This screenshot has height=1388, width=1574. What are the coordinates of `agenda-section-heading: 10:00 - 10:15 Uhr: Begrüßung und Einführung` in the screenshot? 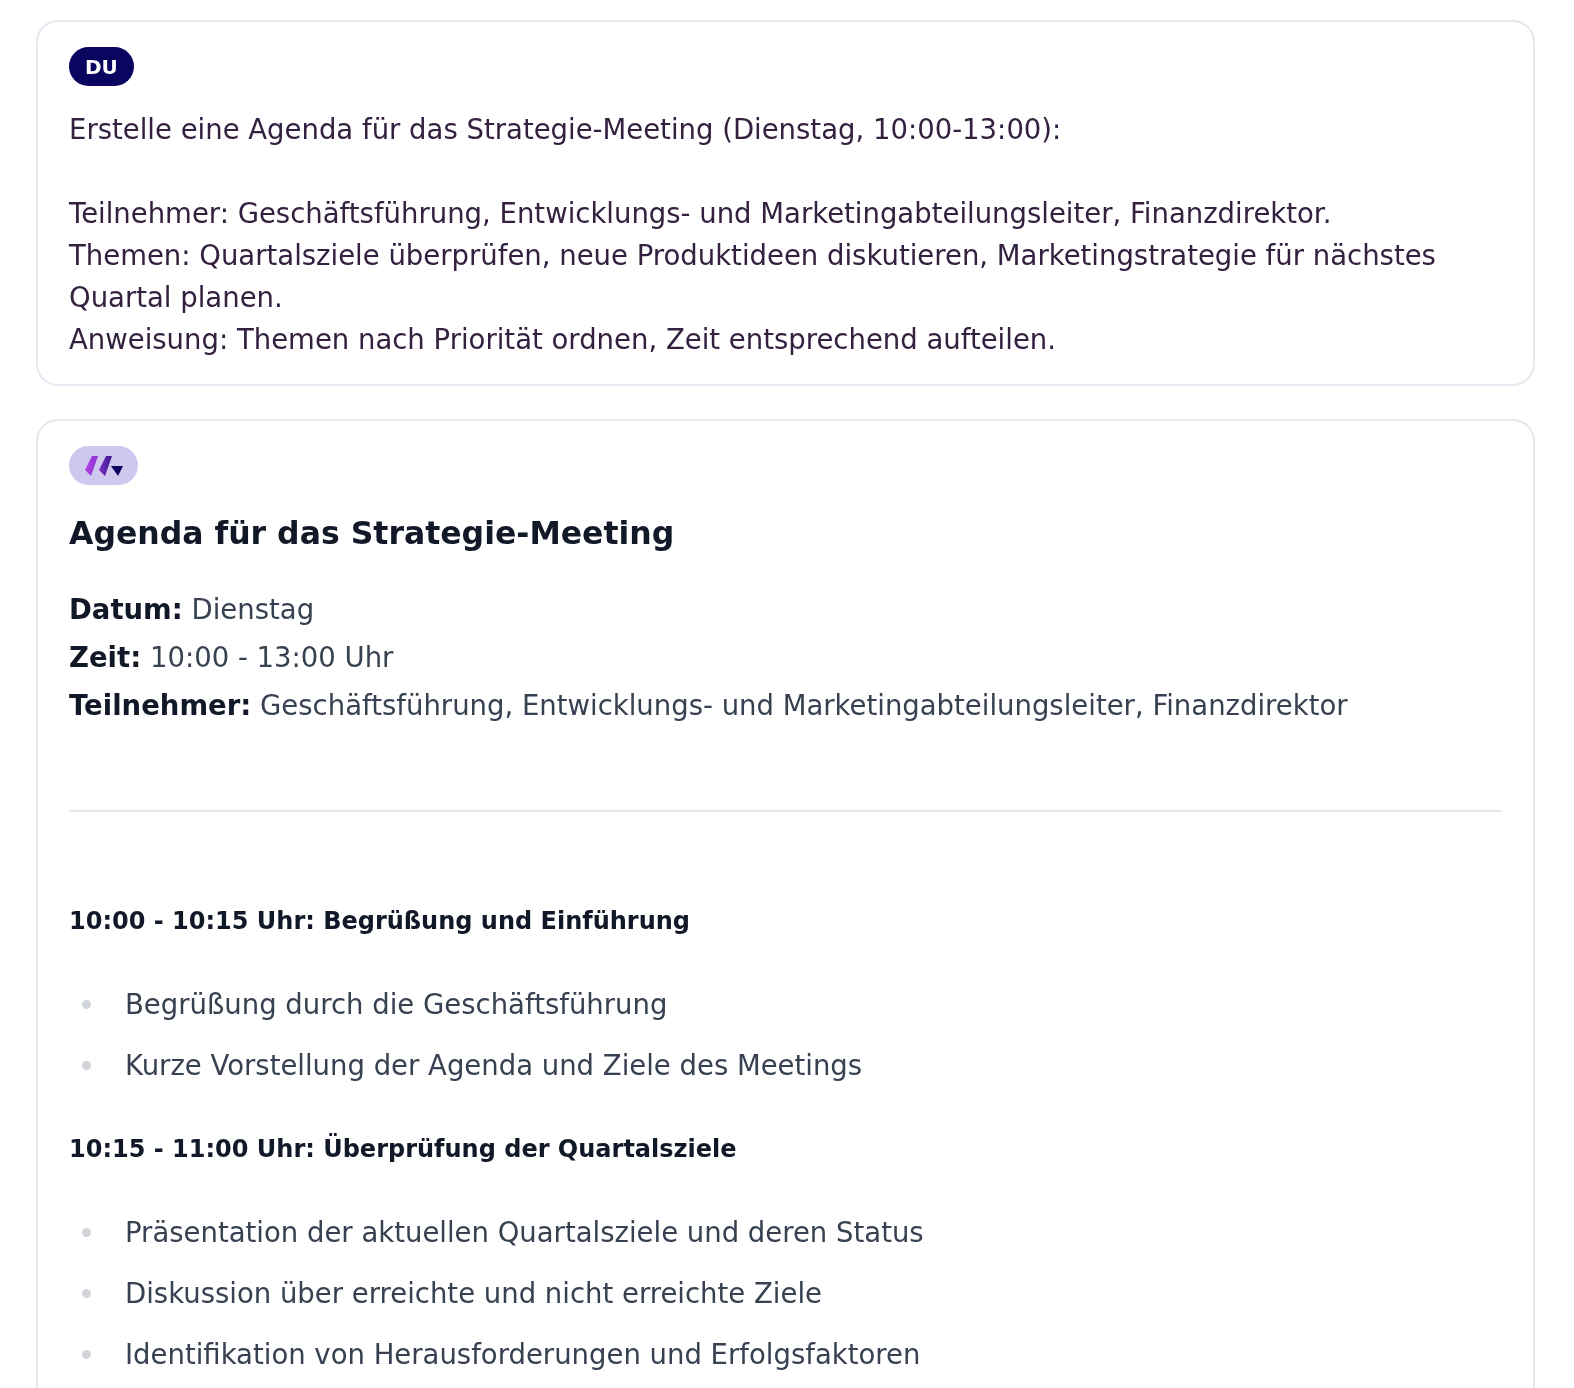 It's located at (380, 921).